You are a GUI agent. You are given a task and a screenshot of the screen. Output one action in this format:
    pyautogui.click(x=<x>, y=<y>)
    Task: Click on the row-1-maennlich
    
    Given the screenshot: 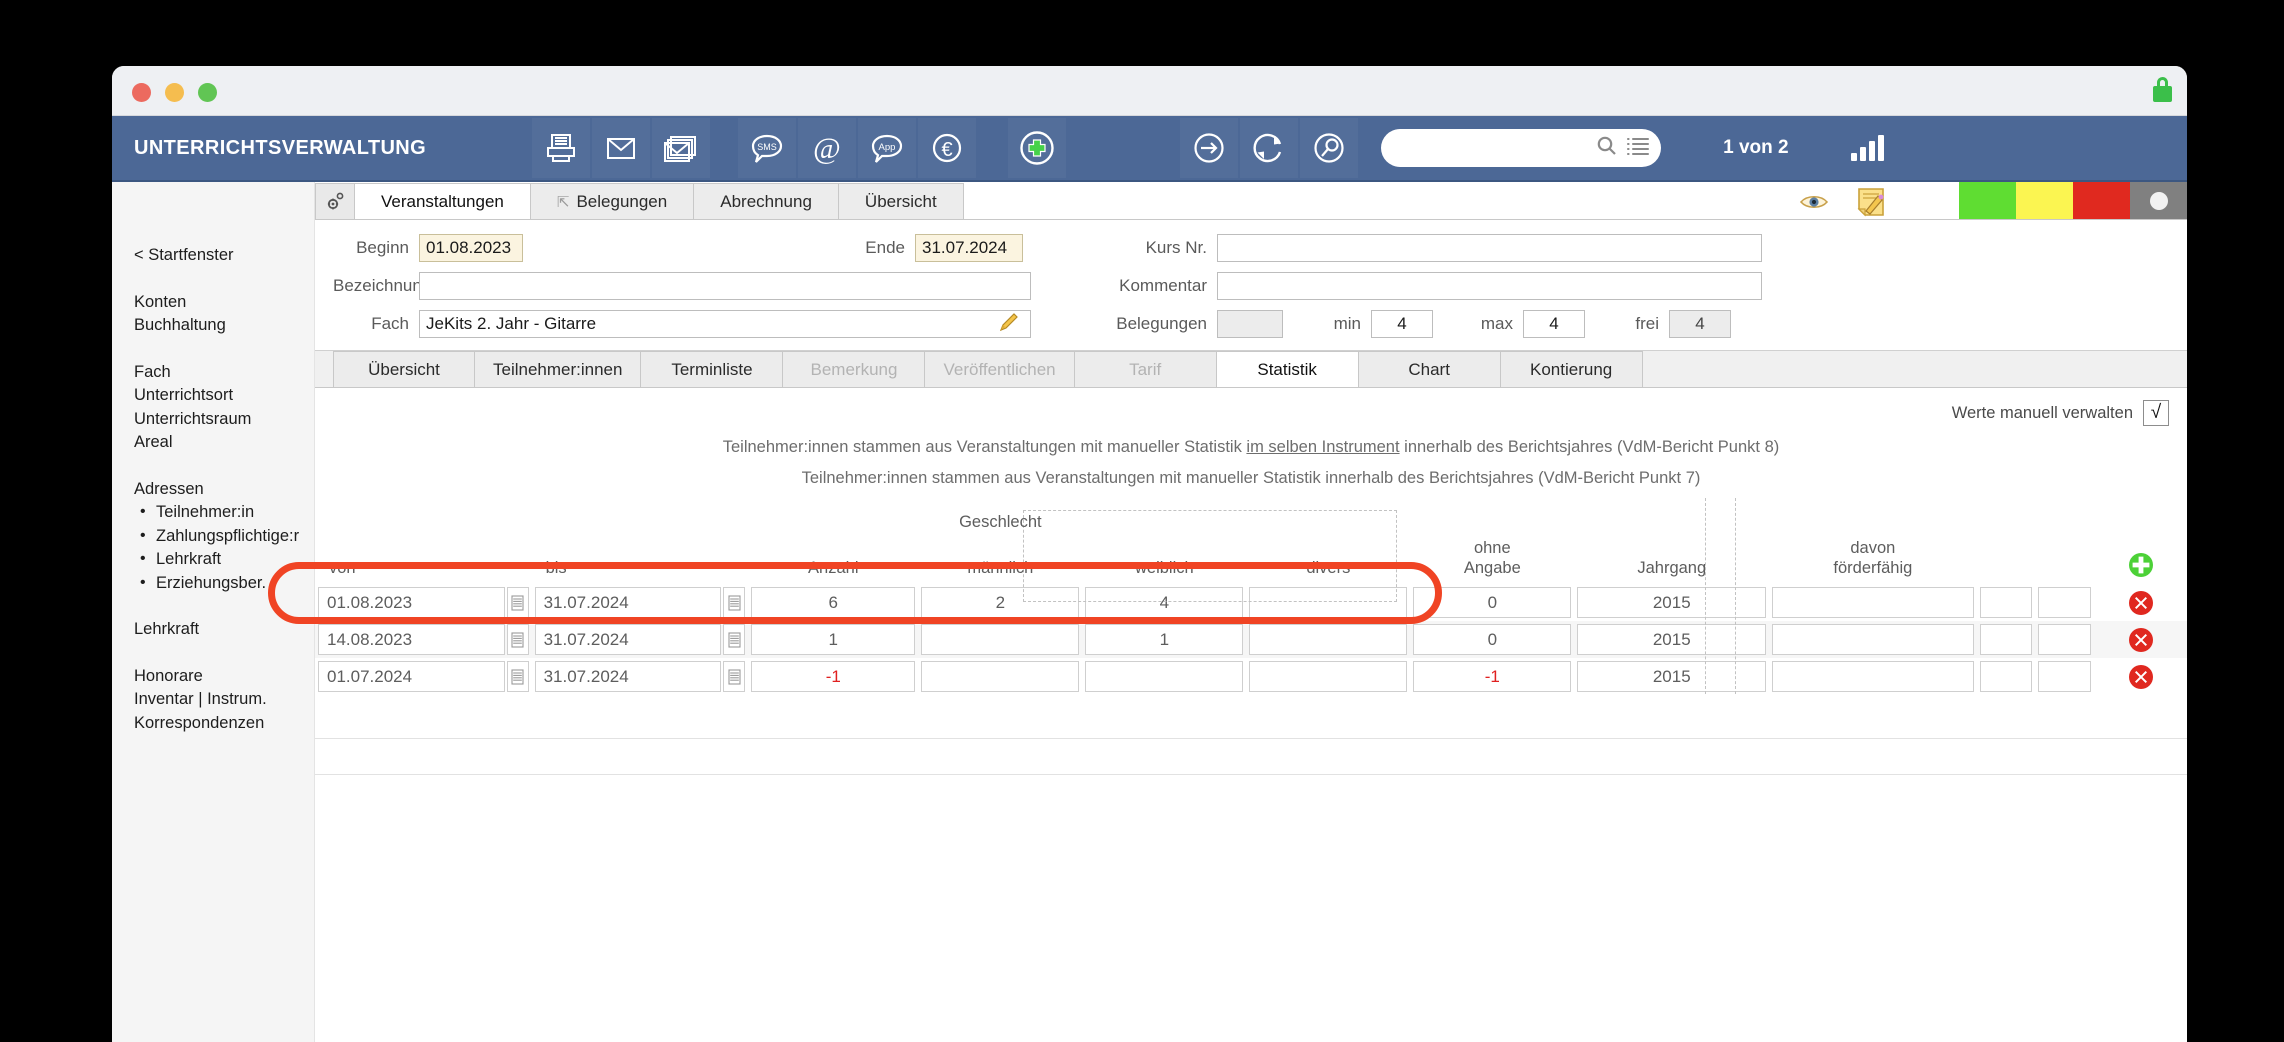 What is the action you would take?
    pyautogui.click(x=1000, y=639)
    